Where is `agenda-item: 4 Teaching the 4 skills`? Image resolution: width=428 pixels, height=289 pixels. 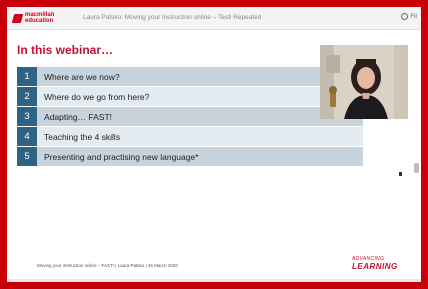 agenda-item: 4 Teaching the 4 skills is located at coordinates (190, 136).